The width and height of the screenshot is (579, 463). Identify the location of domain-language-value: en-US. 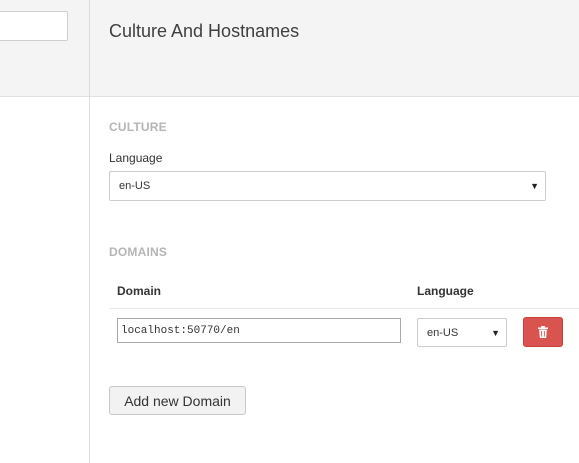
(443, 332).